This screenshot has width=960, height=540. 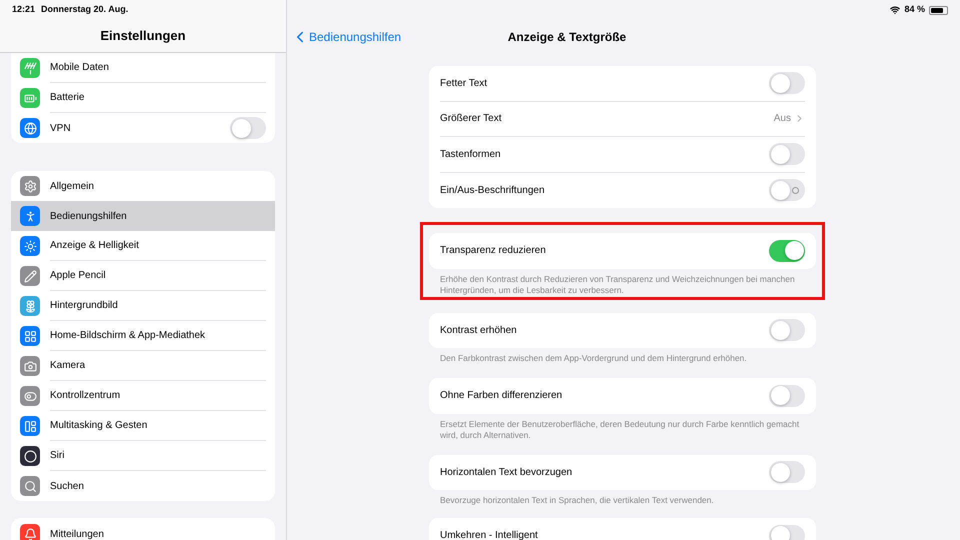 What do you see at coordinates (479, 331) in the screenshot?
I see `row-label: Kontrast erhöhen` at bounding box center [479, 331].